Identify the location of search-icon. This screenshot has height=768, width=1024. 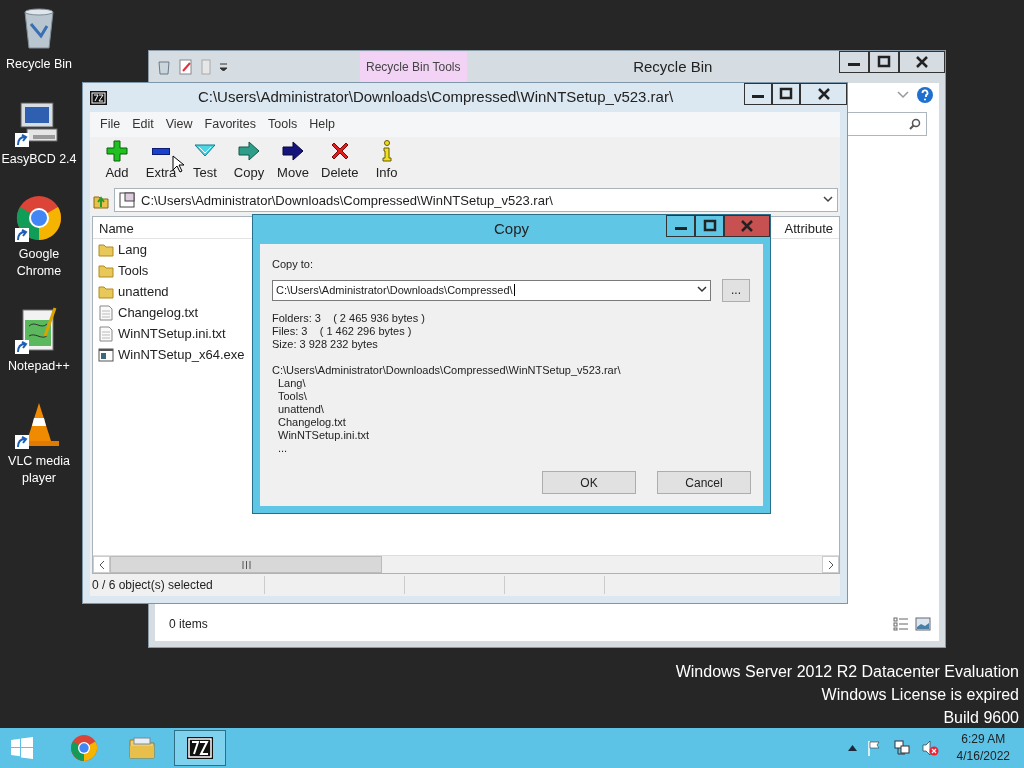
(915, 124).